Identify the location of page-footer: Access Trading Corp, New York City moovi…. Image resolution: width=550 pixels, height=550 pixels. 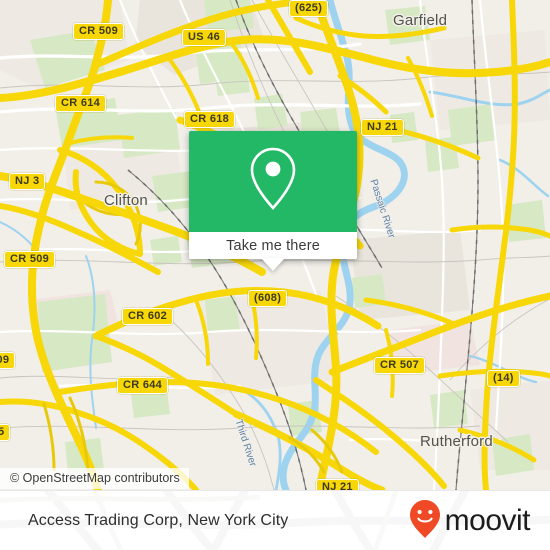
(275, 520).